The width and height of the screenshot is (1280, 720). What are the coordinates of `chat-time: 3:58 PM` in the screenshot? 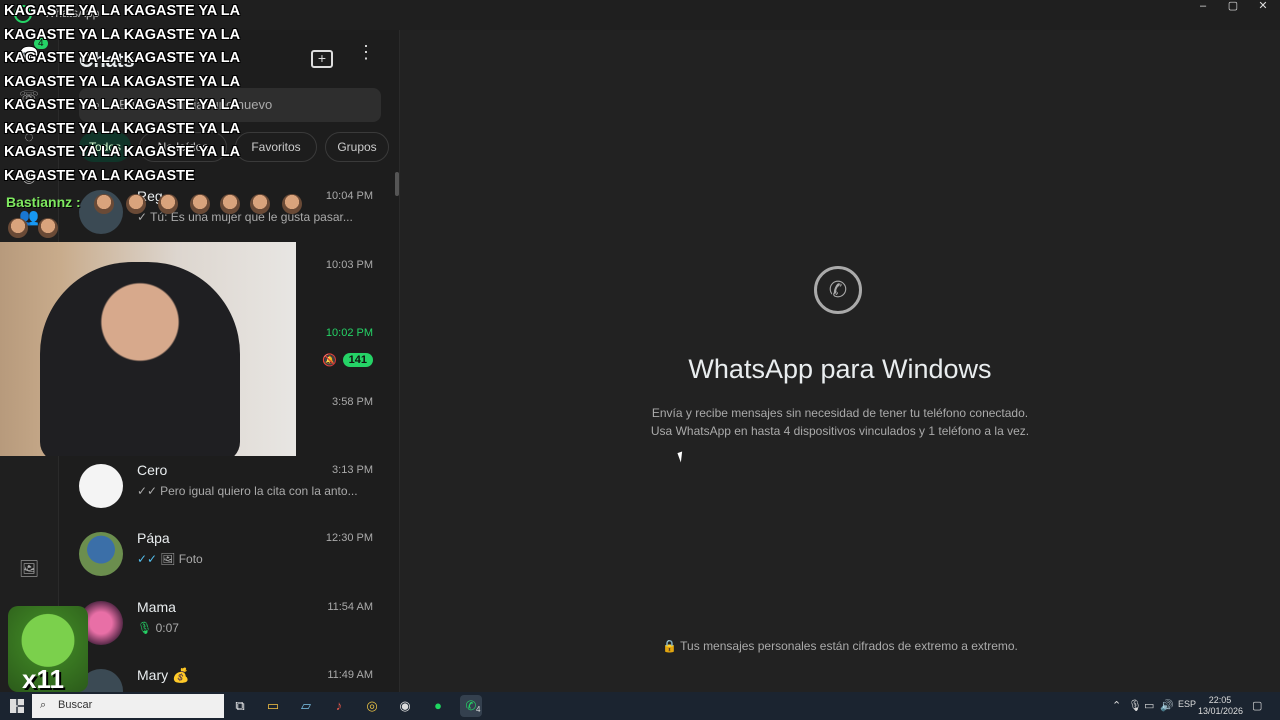 It's located at (352, 402).